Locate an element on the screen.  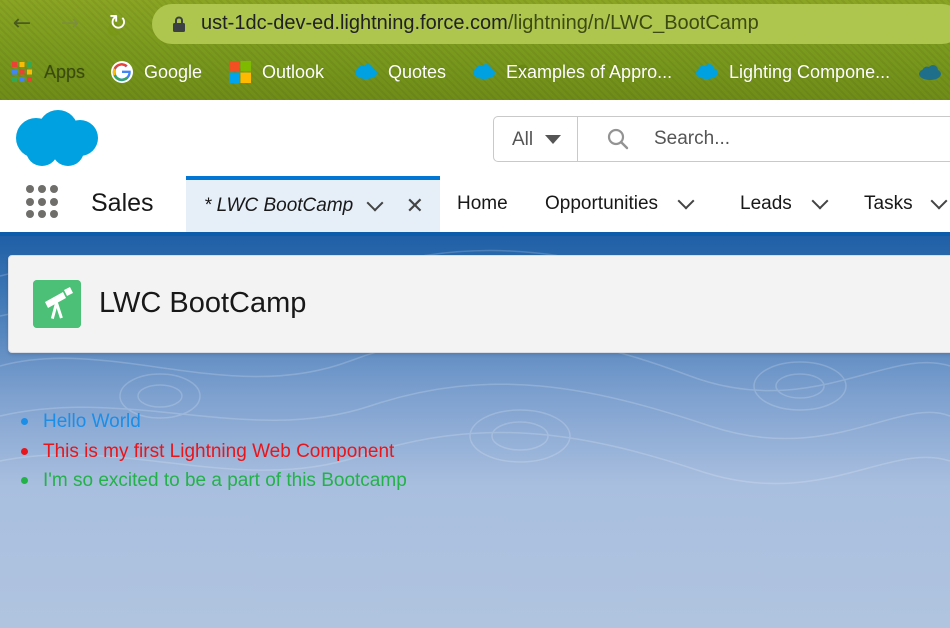
bookmark-label: Google is located at coordinates (173, 71).